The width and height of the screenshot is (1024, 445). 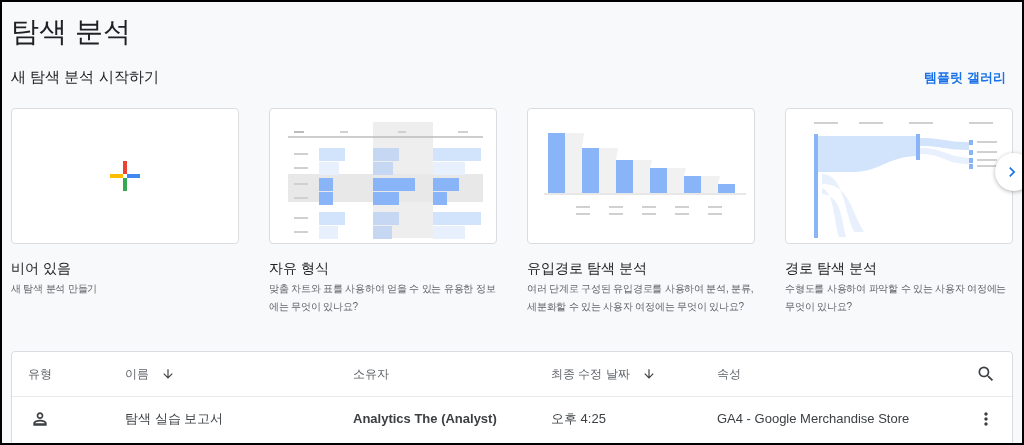 I want to click on property-cell-text: GA4 - Google Merchandise Store, so click(x=814, y=419).